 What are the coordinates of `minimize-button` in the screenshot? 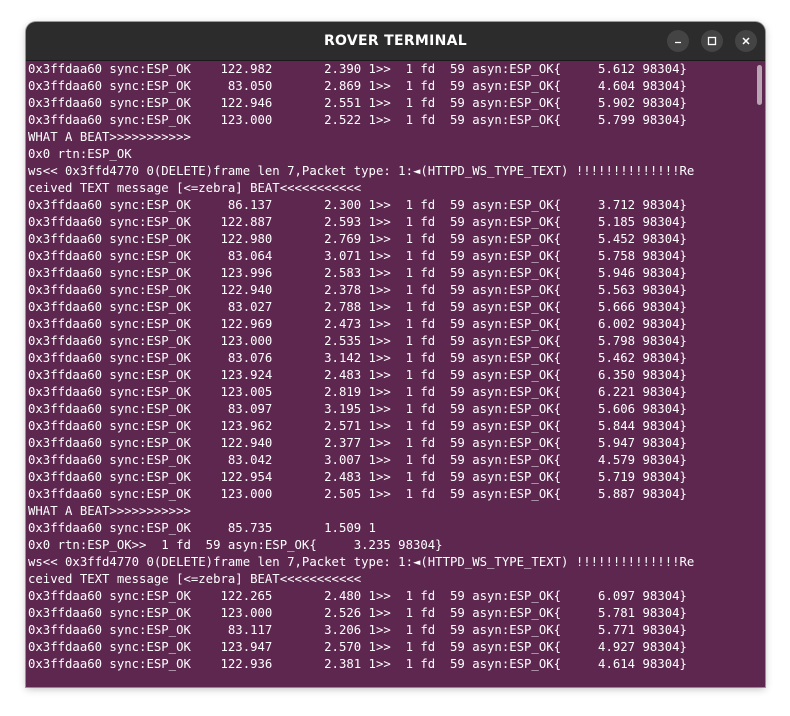 It's located at (678, 41).